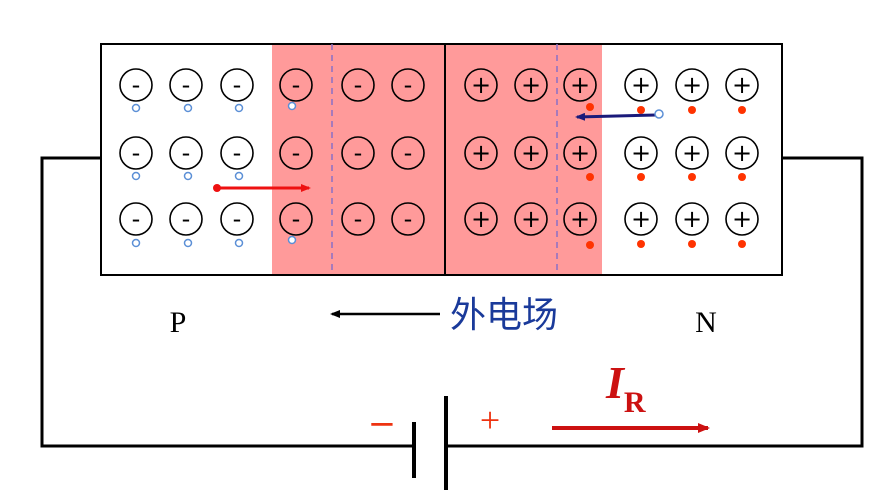 The image size is (888, 490). I want to click on current-symbol: I, so click(615, 382).